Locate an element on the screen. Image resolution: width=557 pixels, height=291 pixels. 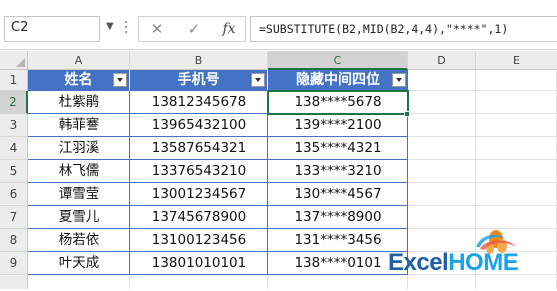
name-box: C2 is located at coordinates (52, 29).